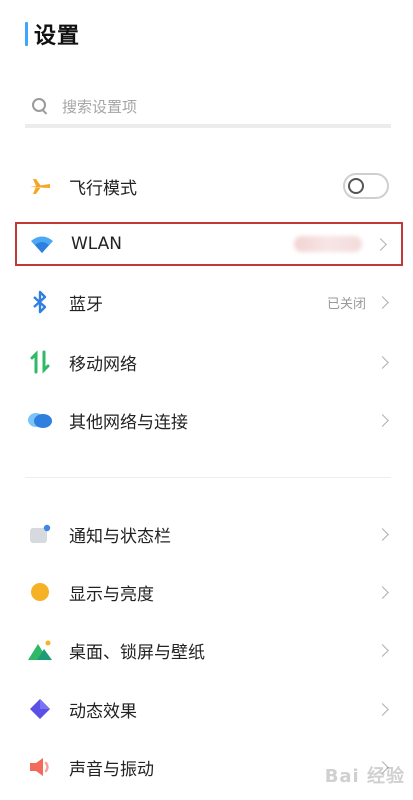 This screenshot has width=413, height=800. Describe the element at coordinates (26, 34) in the screenshot. I see `title-accent-bar` at that location.